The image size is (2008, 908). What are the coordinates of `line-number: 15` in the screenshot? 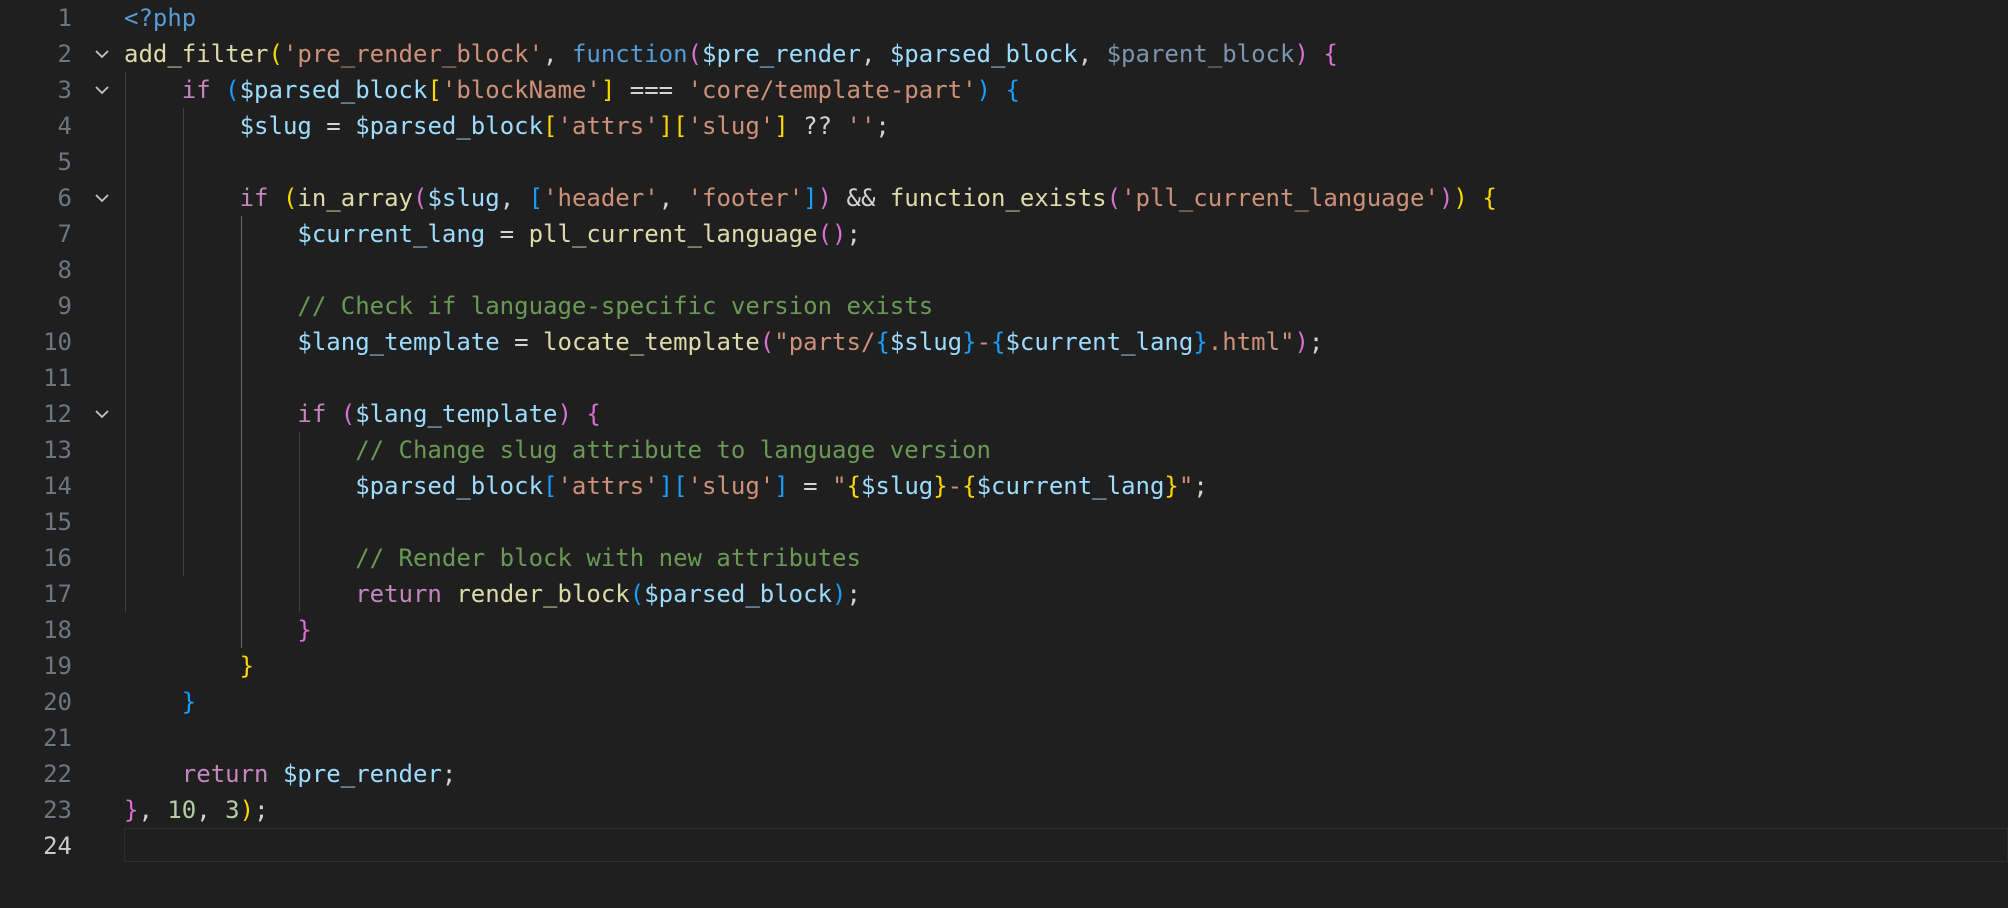 It's located at (36, 522).